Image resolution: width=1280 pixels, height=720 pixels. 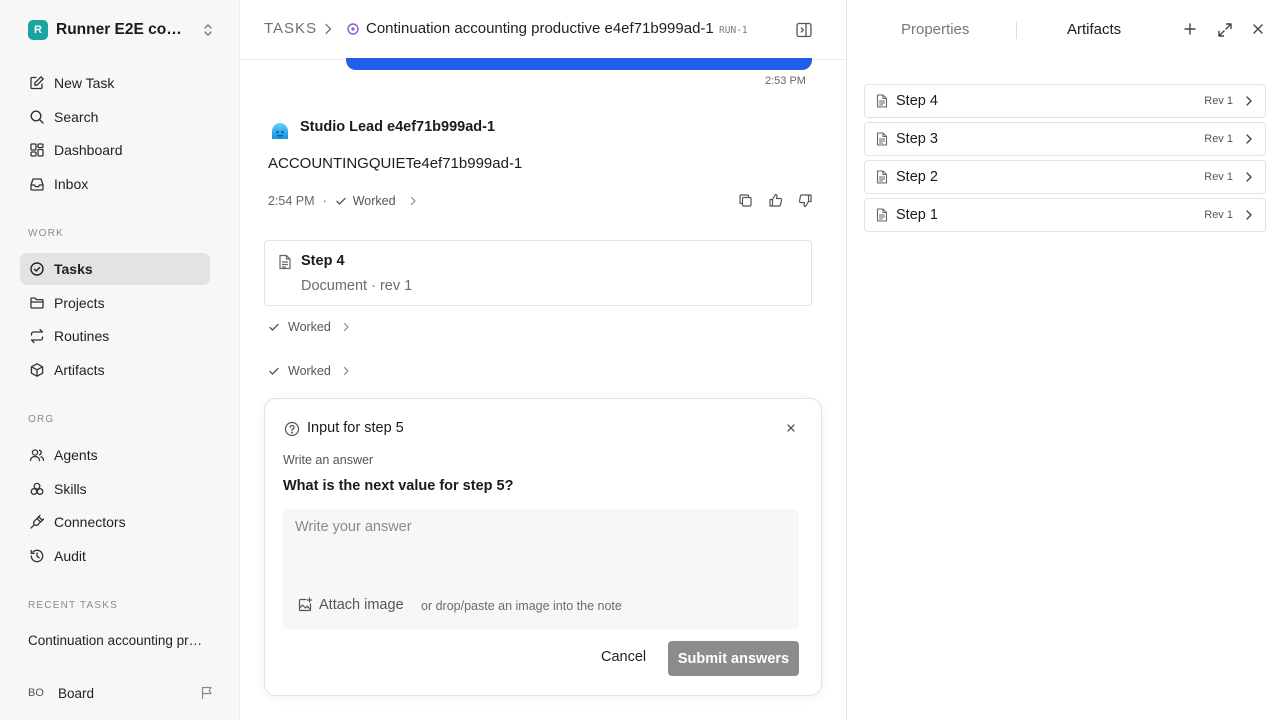 I want to click on message-actions, so click(x=775, y=202).